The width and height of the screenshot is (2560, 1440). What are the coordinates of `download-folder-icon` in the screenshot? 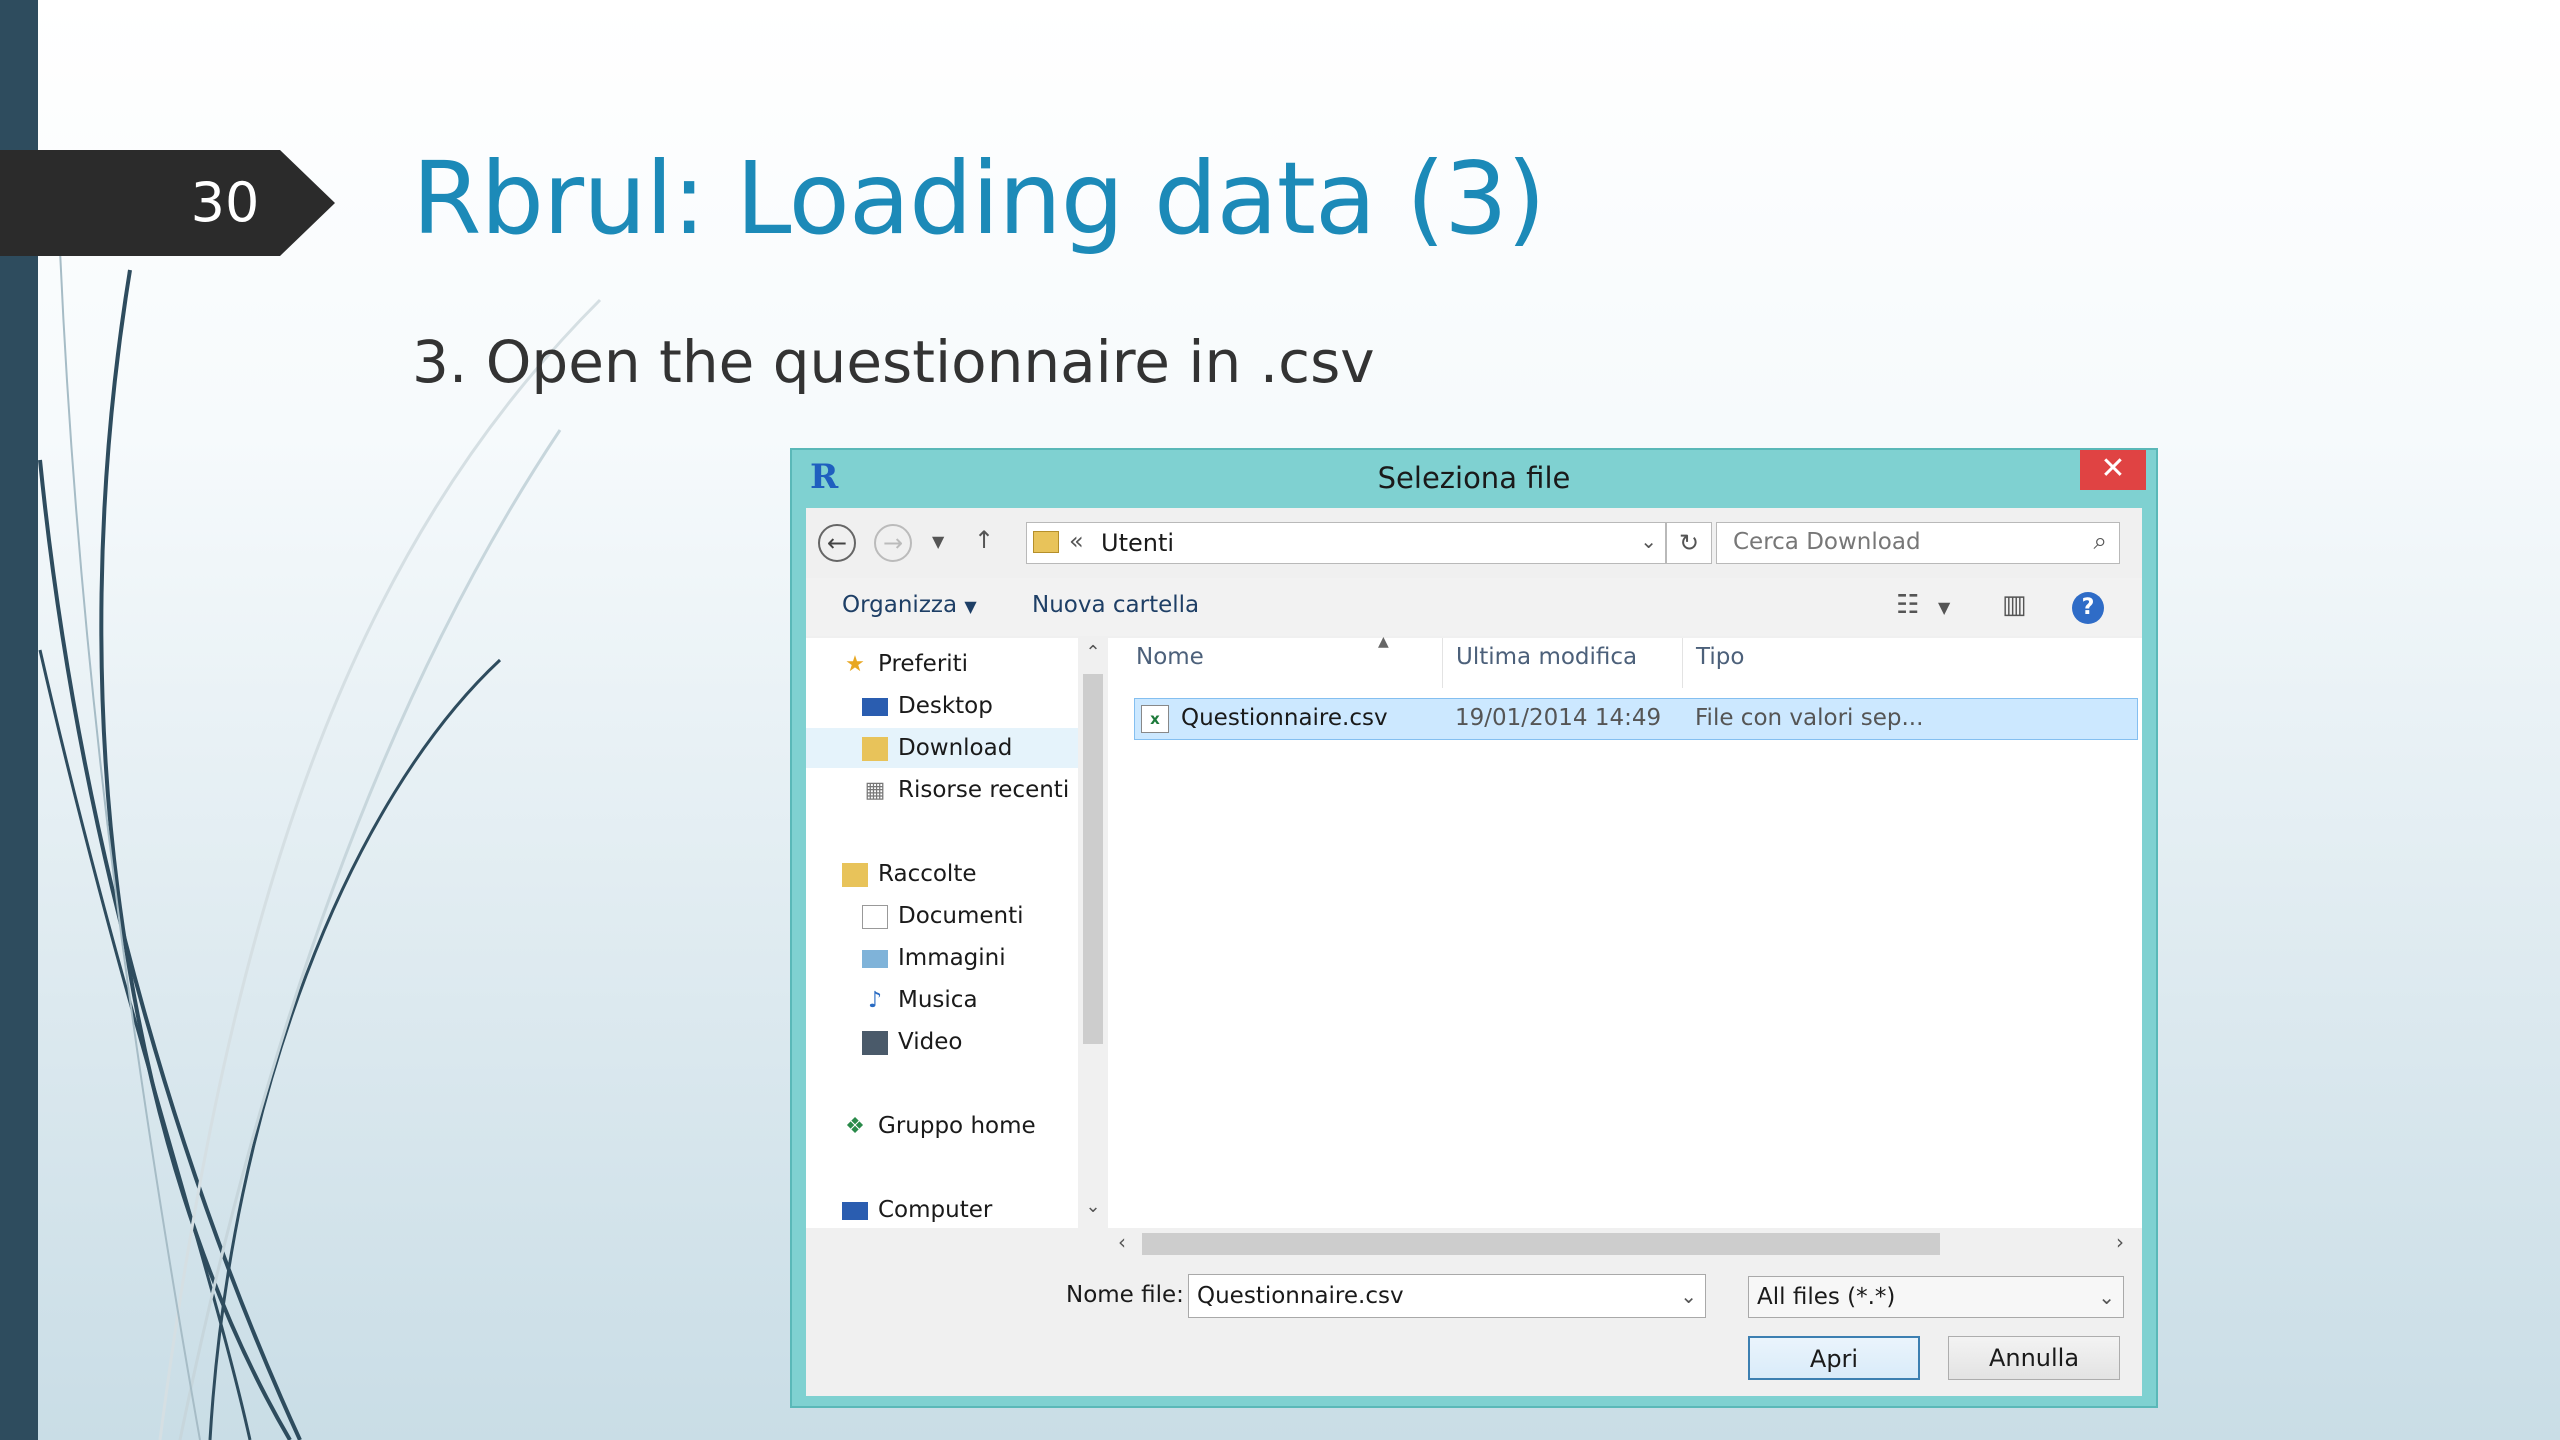 It's located at (875, 748).